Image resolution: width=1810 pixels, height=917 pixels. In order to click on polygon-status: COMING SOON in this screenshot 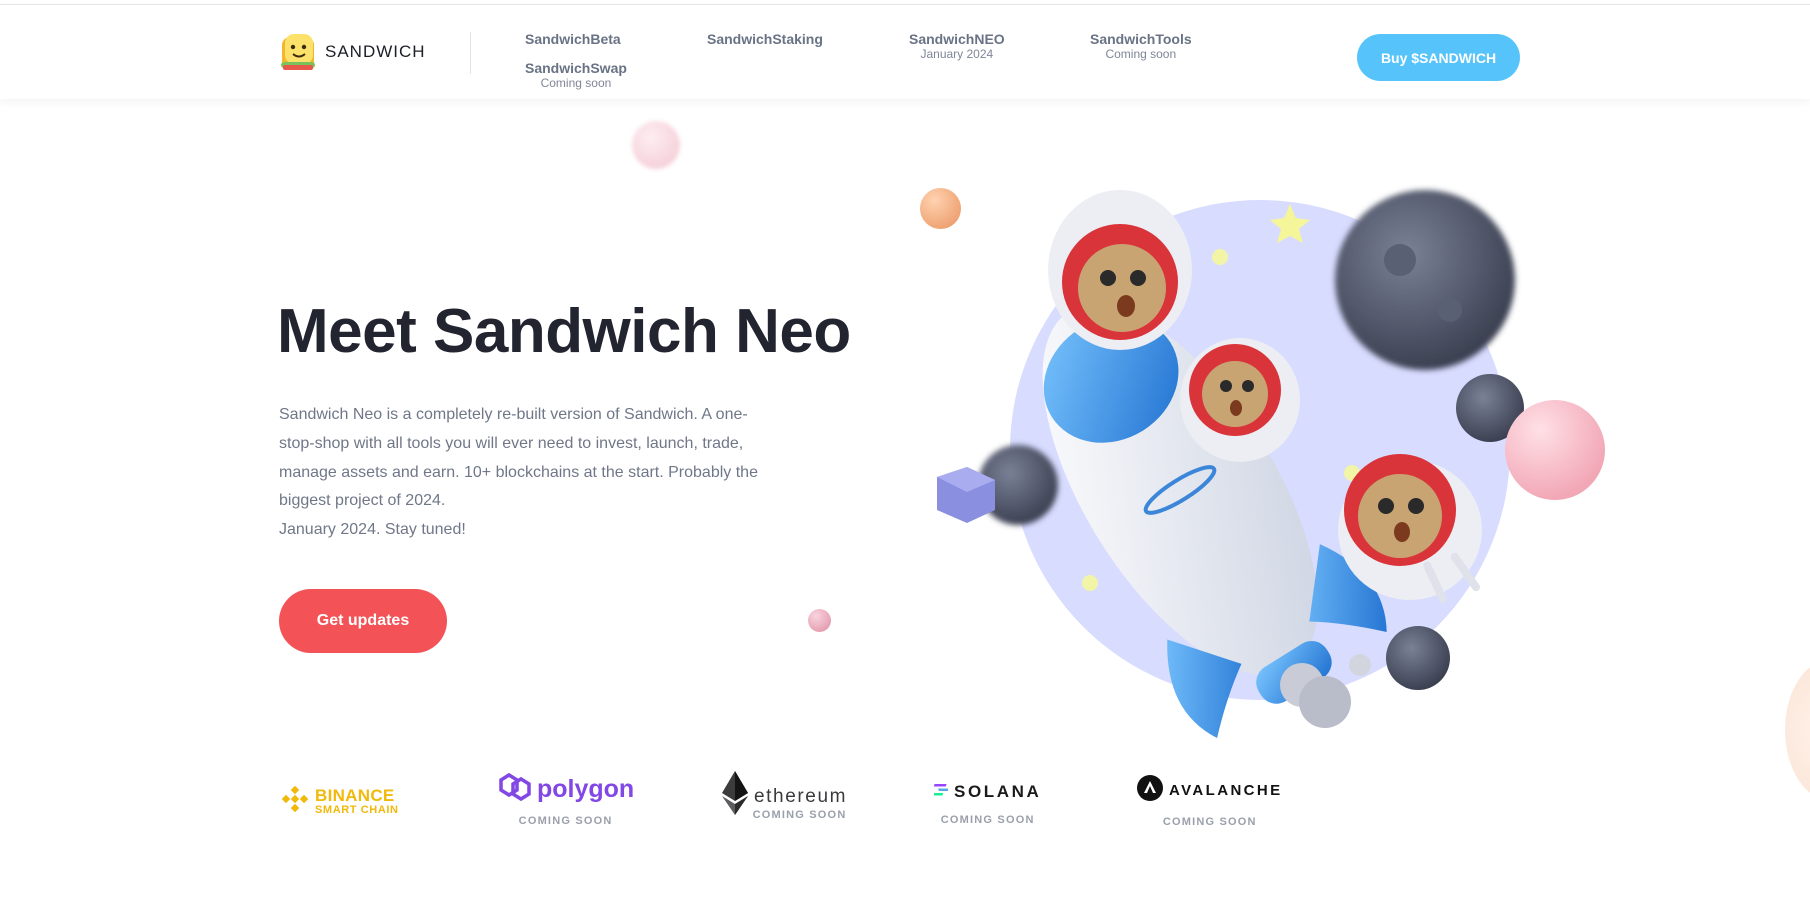, I will do `click(565, 821)`.